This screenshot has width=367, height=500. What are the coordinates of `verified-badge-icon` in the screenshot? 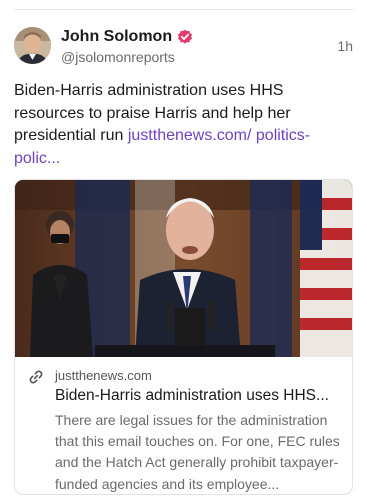 It's located at (185, 37).